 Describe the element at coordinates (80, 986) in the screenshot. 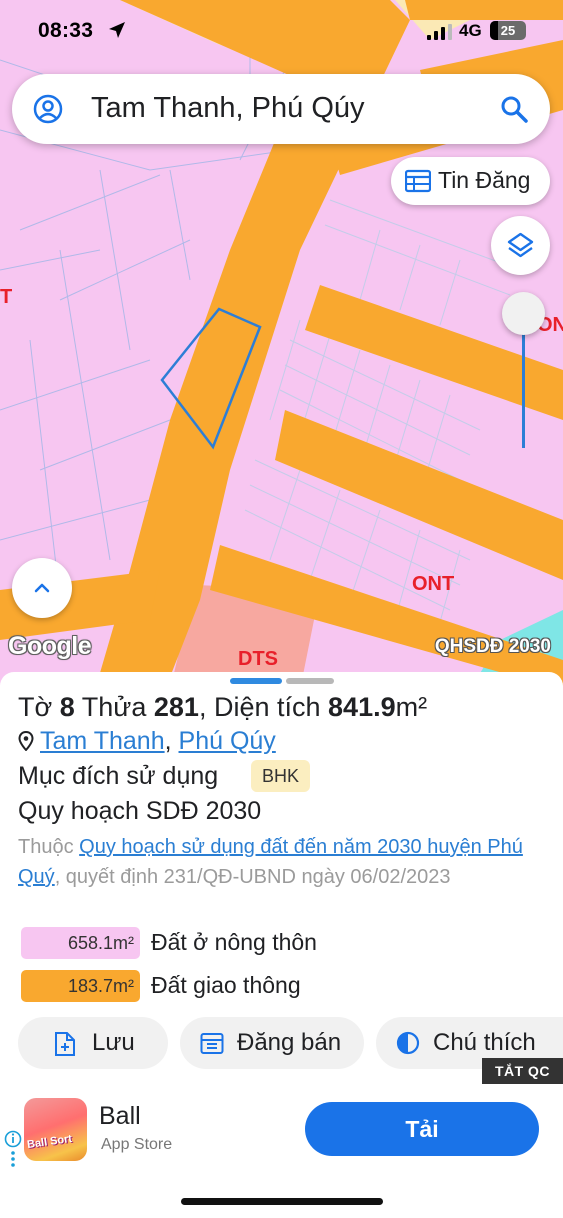

I see `area-chip: 183.7m²` at that location.